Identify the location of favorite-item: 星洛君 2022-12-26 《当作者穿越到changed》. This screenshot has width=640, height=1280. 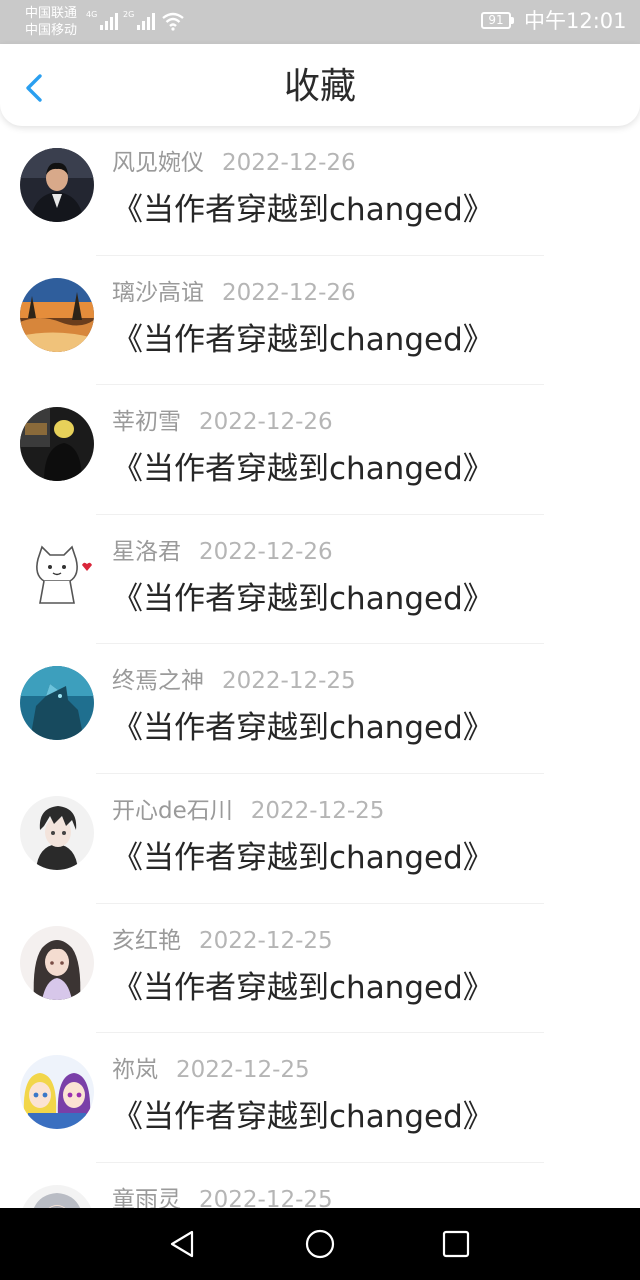
(320, 580).